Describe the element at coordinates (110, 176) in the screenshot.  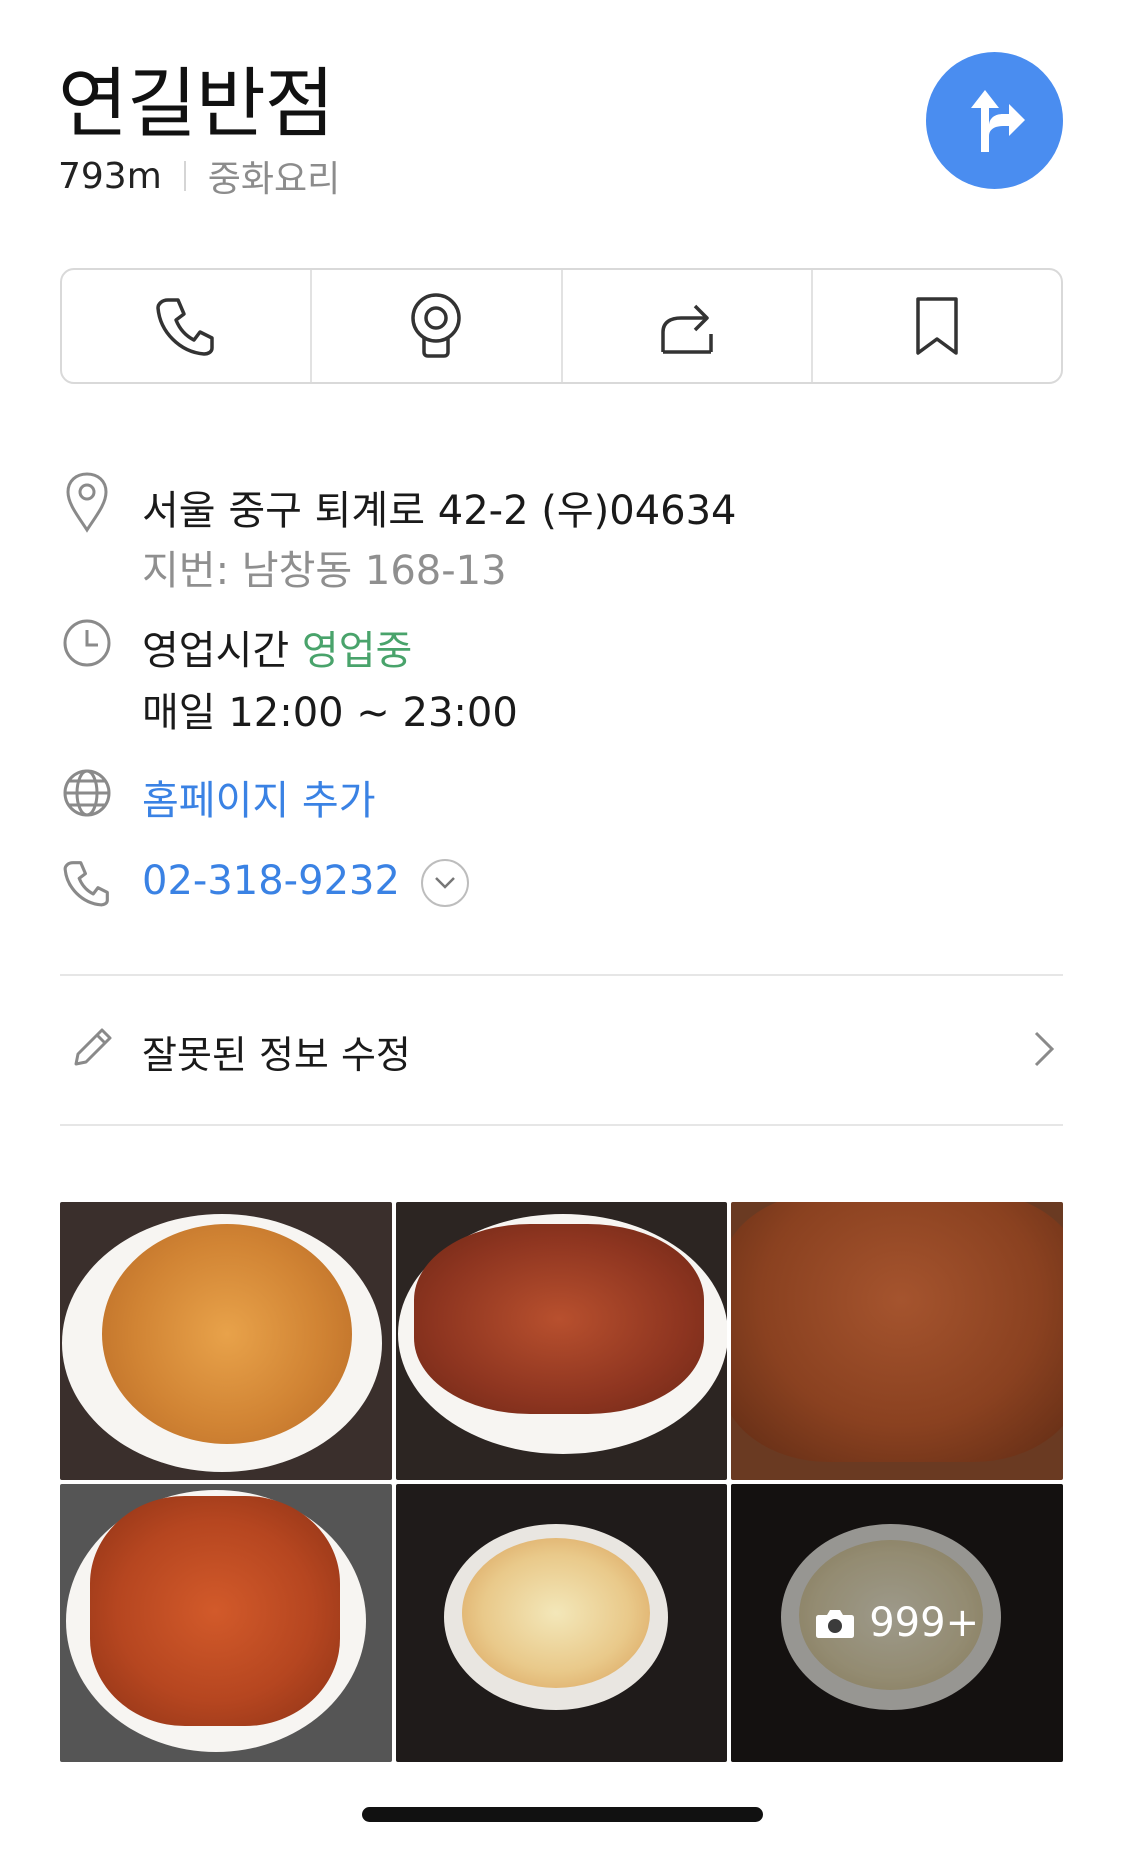
I see `distance-text: 793m` at that location.